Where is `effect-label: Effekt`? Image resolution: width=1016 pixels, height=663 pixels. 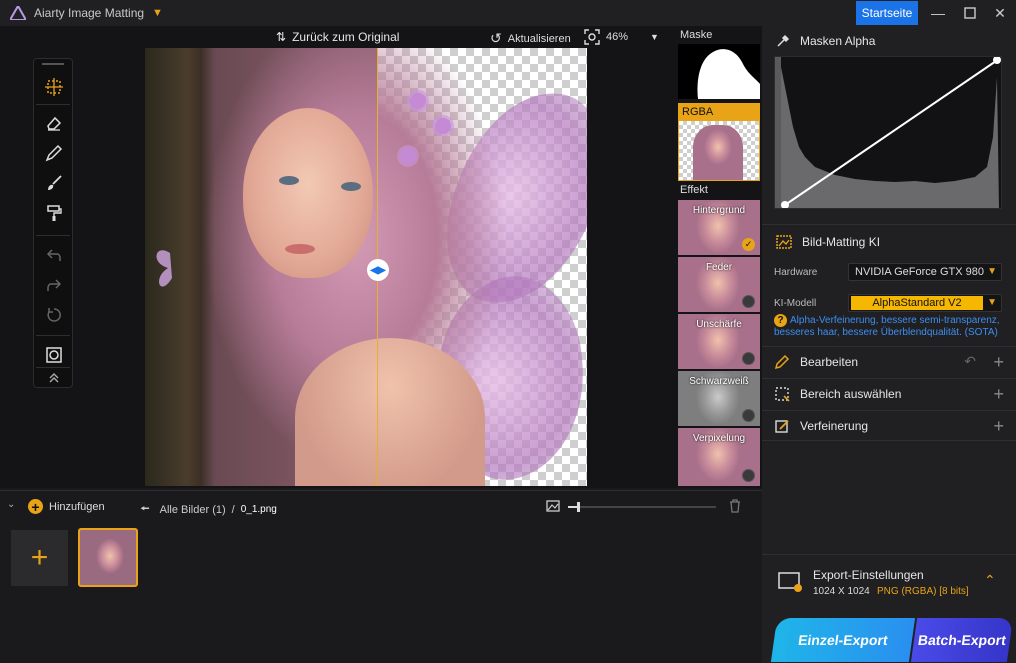 effect-label: Effekt is located at coordinates (694, 190).